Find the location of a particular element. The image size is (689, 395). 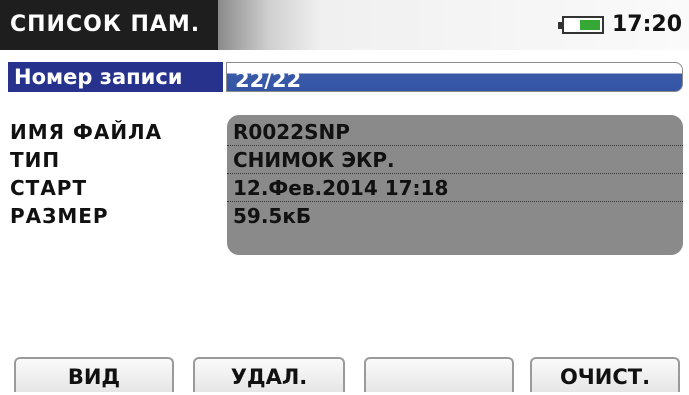

battery-icon is located at coordinates (581, 25).